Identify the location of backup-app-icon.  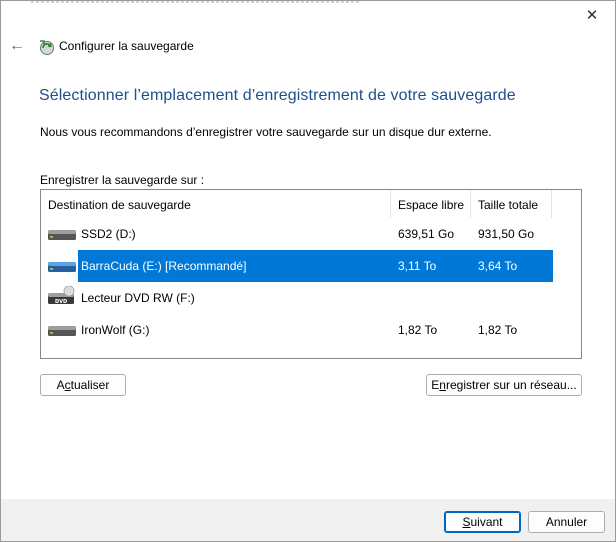
(47, 47).